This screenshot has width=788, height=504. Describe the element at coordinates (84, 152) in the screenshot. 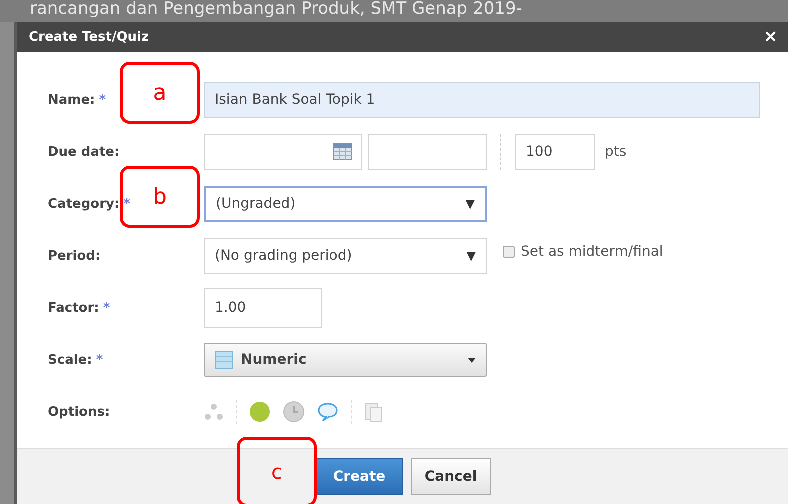

I see `field-label: Due date:` at that location.